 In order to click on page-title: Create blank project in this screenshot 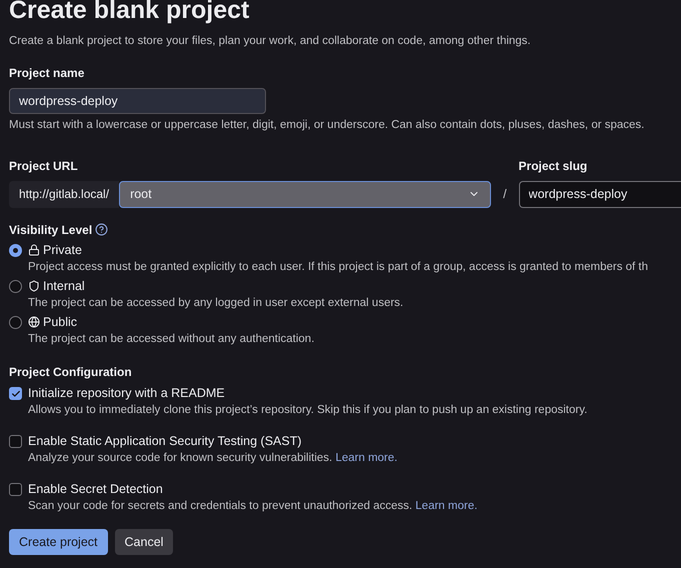, I will do `click(129, 11)`.